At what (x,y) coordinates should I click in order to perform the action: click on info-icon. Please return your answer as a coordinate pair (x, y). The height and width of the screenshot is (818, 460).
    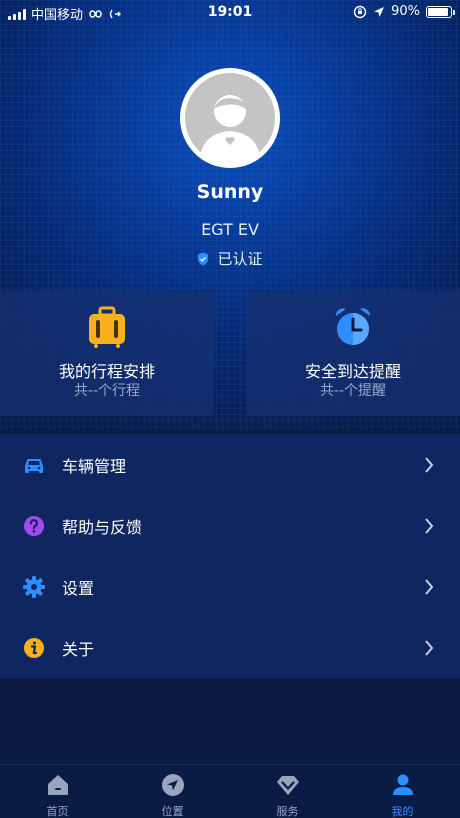
    Looking at the image, I should click on (34, 647).